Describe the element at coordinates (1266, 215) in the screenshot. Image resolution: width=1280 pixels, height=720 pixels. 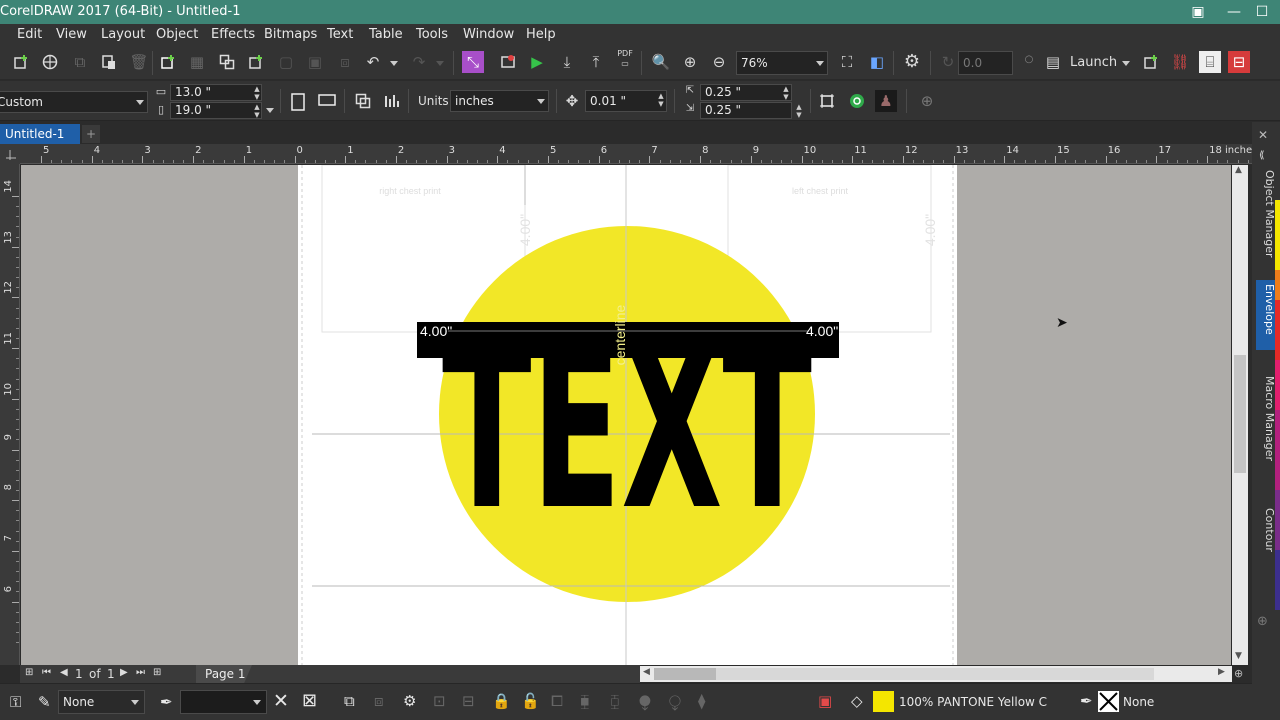
I see `docker-tab-object-manager: Object Manager` at that location.